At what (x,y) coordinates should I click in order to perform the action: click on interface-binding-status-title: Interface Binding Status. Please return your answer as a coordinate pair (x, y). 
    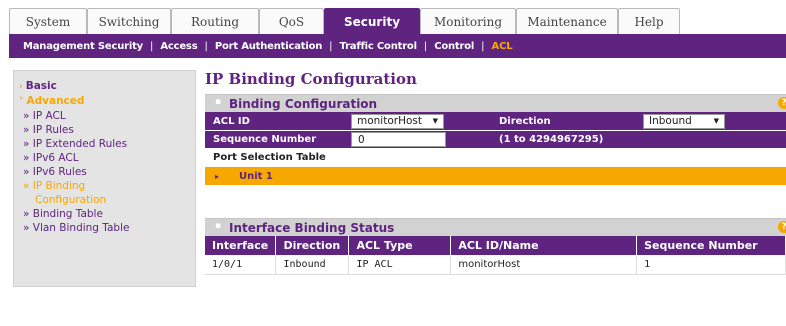
    Looking at the image, I should click on (312, 227).